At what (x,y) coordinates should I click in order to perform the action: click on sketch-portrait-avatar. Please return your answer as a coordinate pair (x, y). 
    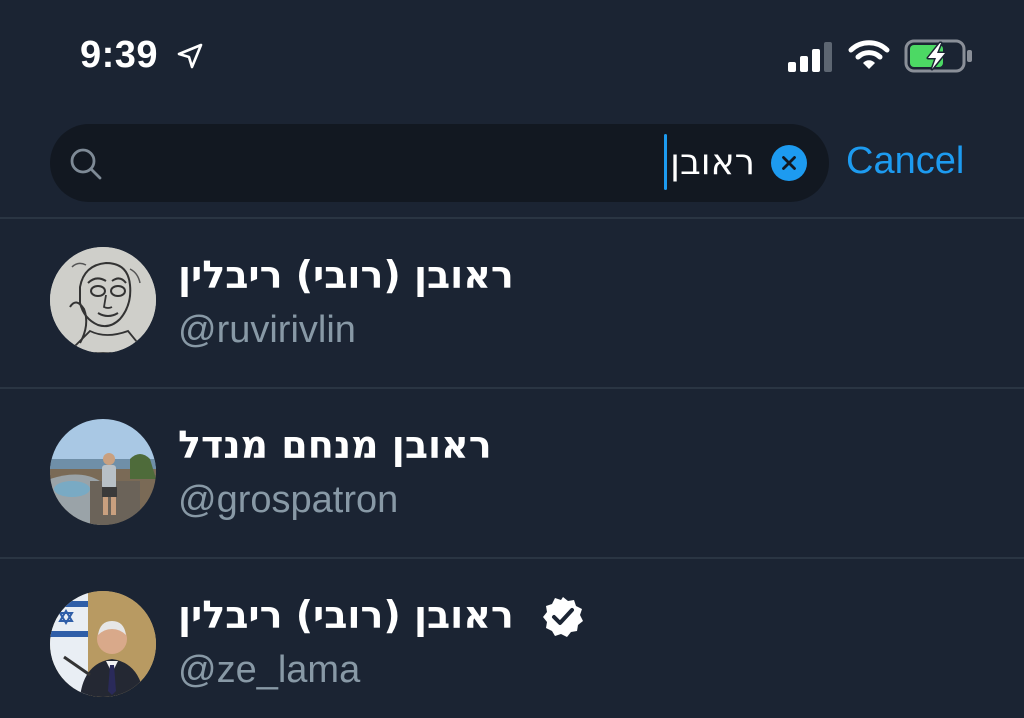
    Looking at the image, I should click on (103, 300).